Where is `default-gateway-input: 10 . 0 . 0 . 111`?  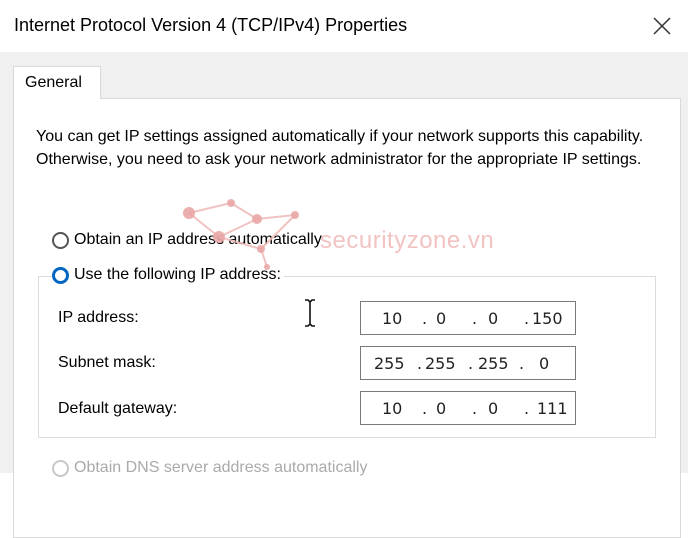 default-gateway-input: 10 . 0 . 0 . 111 is located at coordinates (468, 408).